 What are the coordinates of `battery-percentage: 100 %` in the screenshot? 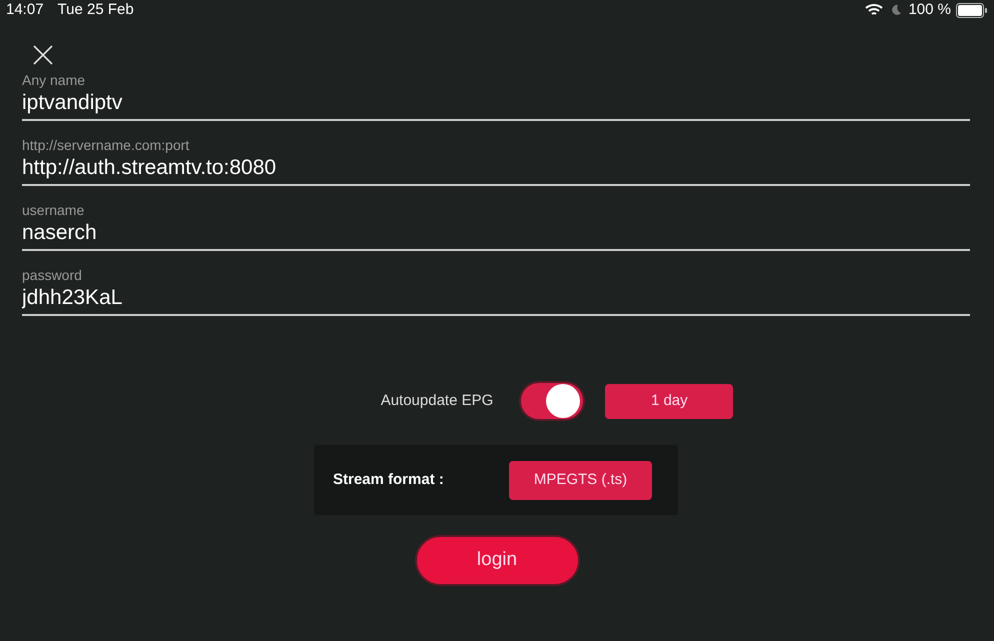 It's located at (929, 10).